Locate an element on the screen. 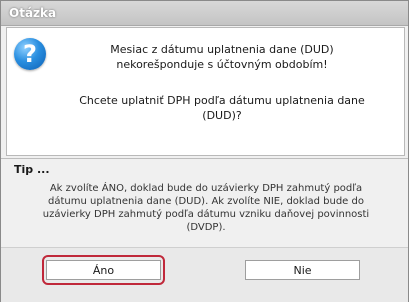 Image resolution: width=409 pixels, height=302 pixels. divider is located at coordinates (204, 158).